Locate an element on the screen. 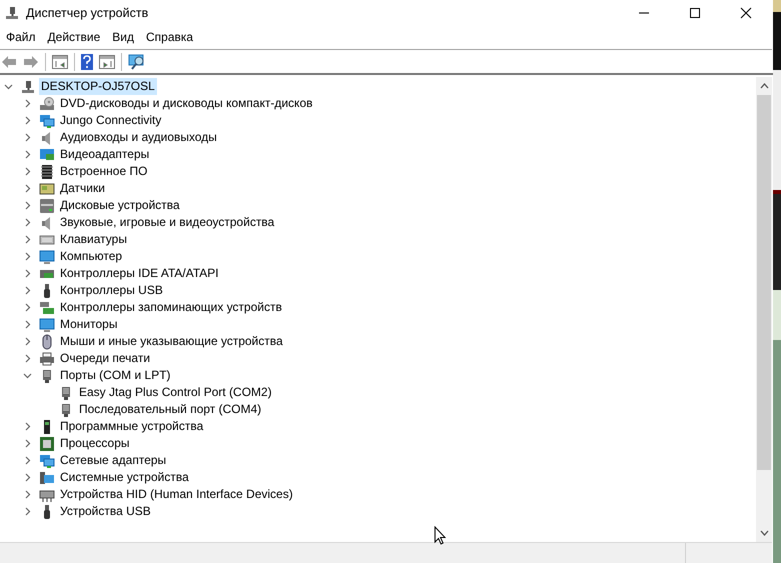 The width and height of the screenshot is (781, 563). tree-item: DVD-дисководы и дисководы компакт-дисков is located at coordinates (186, 103).